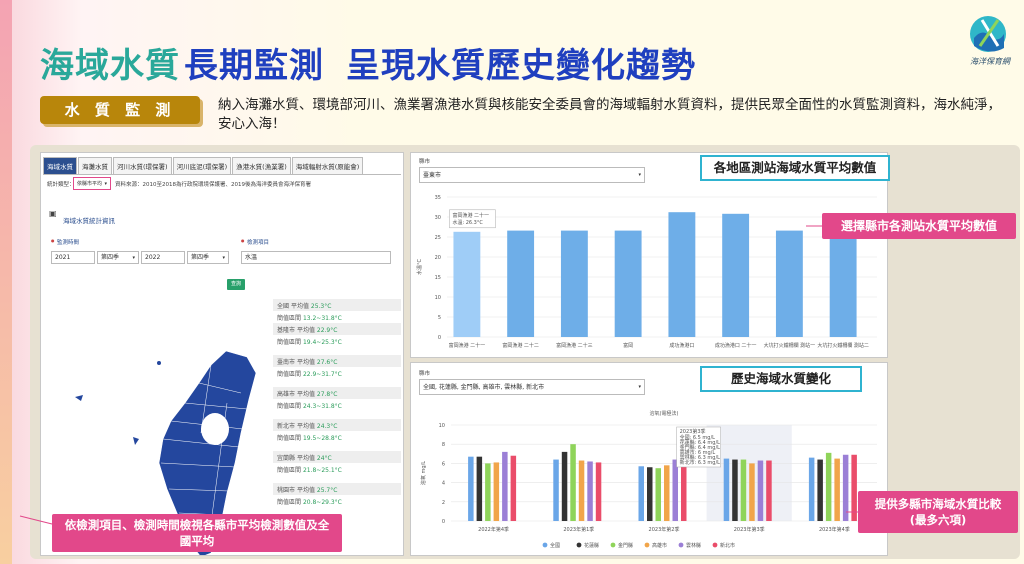 The width and height of the screenshot is (1024, 564). What do you see at coordinates (438, 218) in the screenshot?
I see `y-tick-label: 30` at bounding box center [438, 218].